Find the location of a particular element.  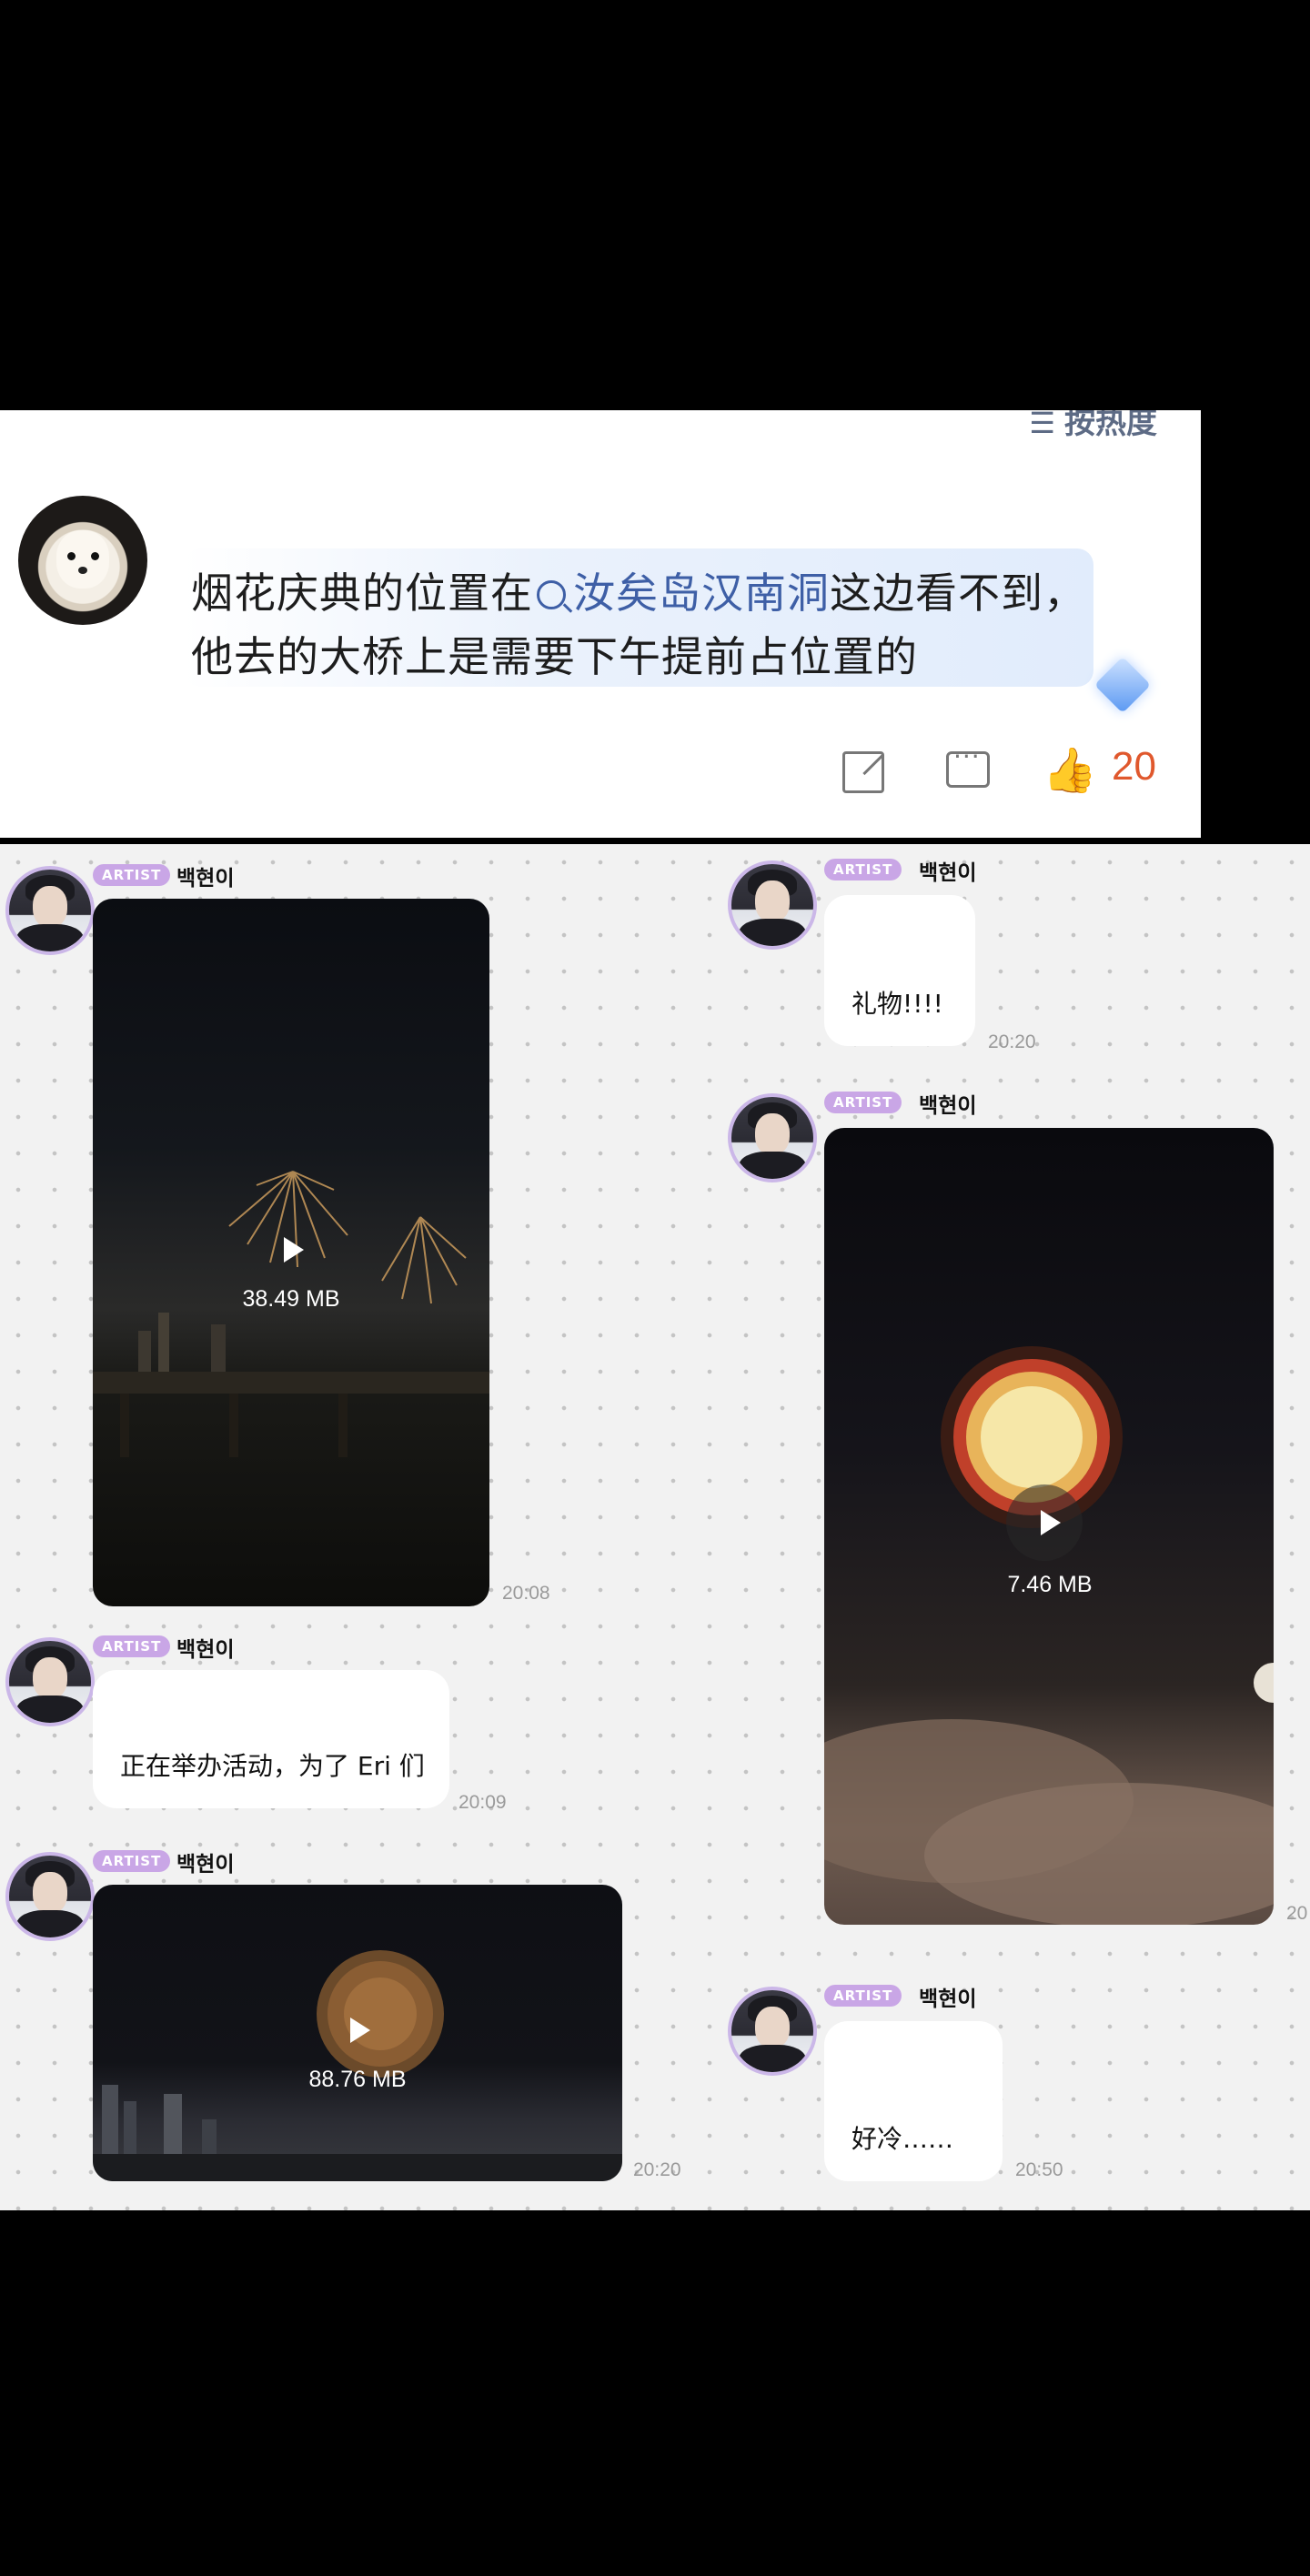

dog-face is located at coordinates (82, 559).